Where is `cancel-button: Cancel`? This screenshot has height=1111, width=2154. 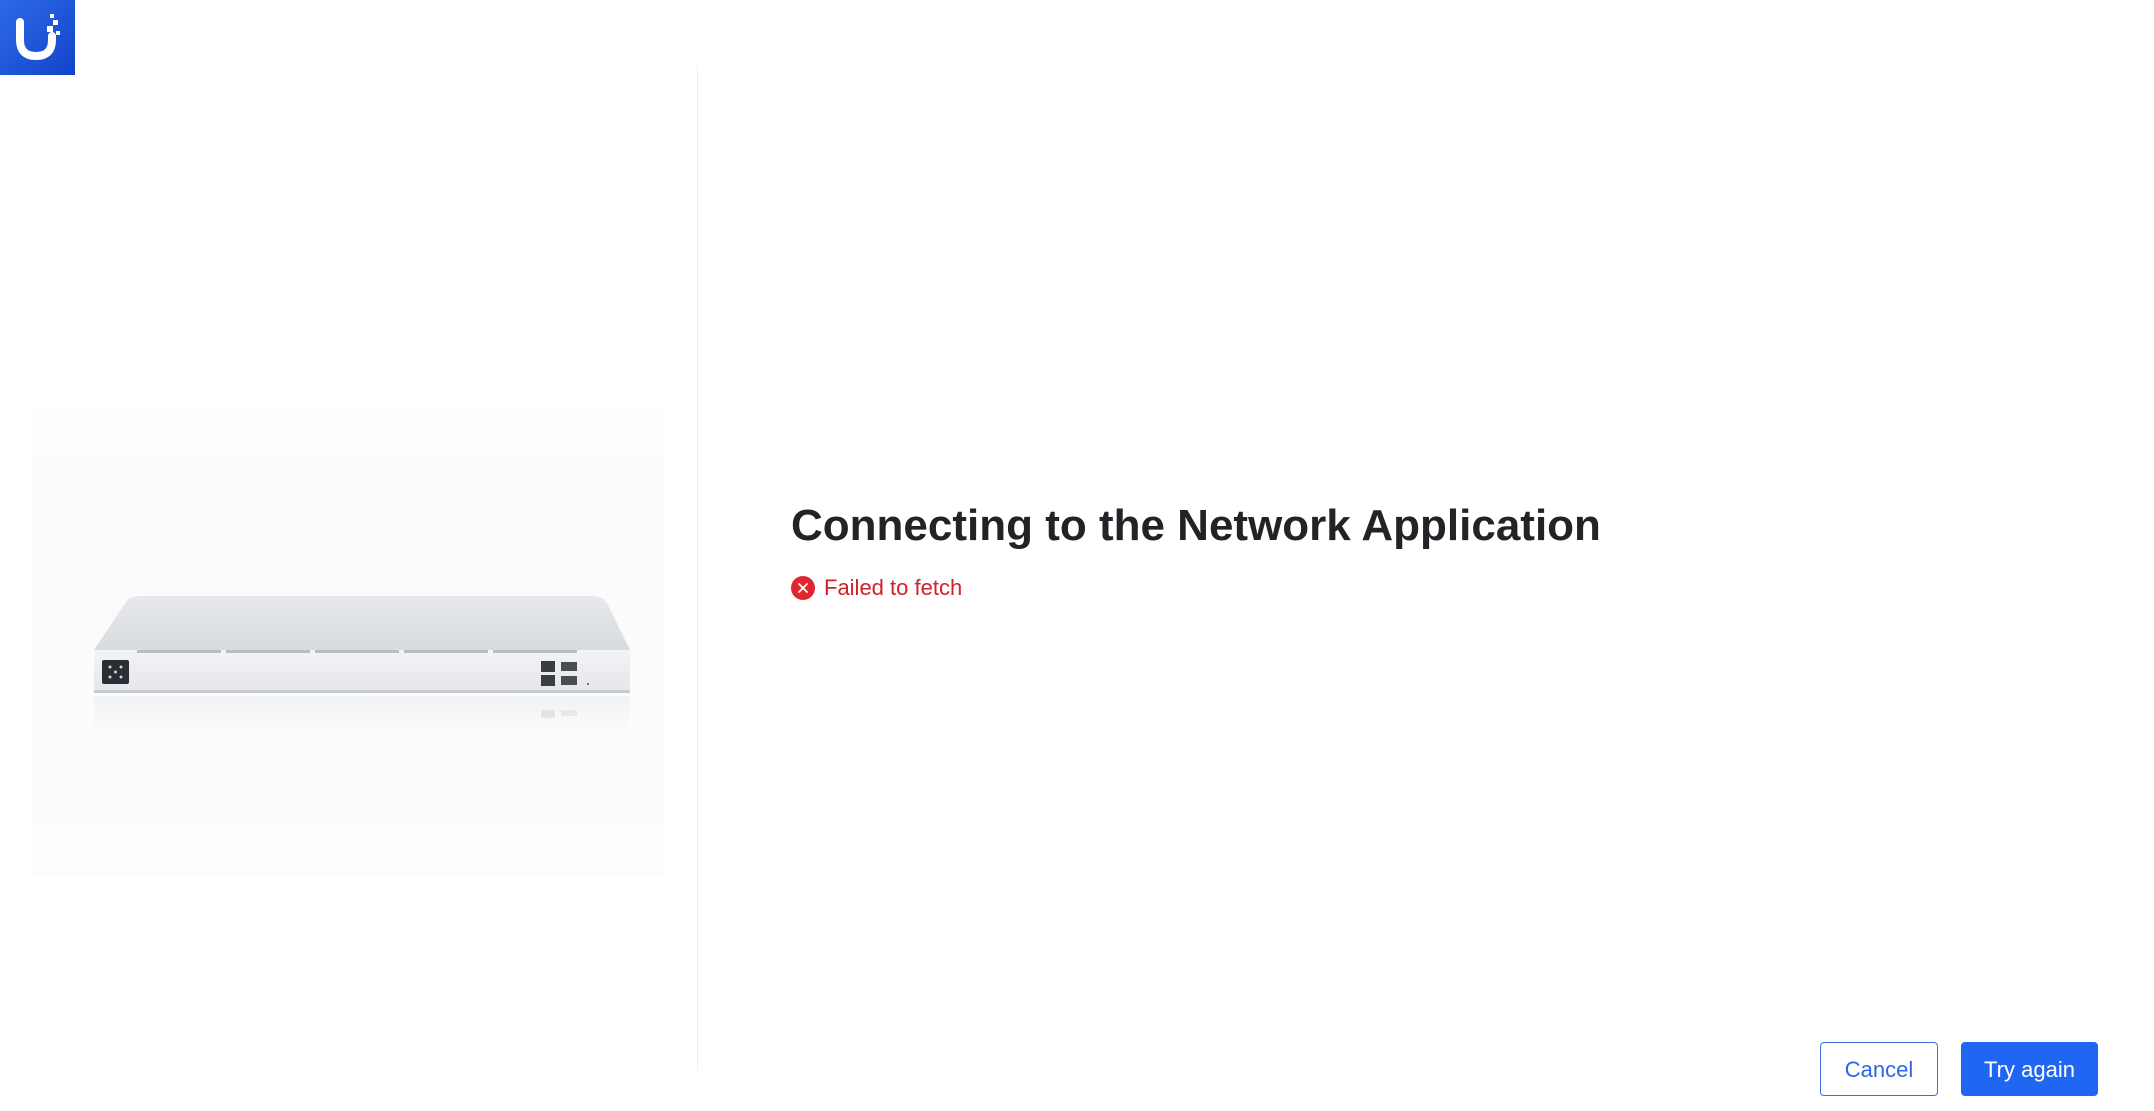 cancel-button: Cancel is located at coordinates (1879, 1069).